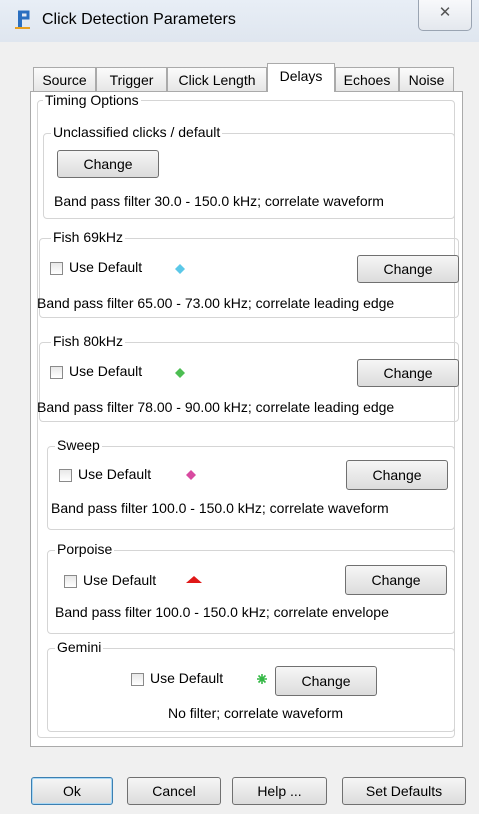 This screenshot has height=814, width=479. Describe the element at coordinates (88, 237) in the screenshot. I see `group-title: Fish 69kHz` at that location.